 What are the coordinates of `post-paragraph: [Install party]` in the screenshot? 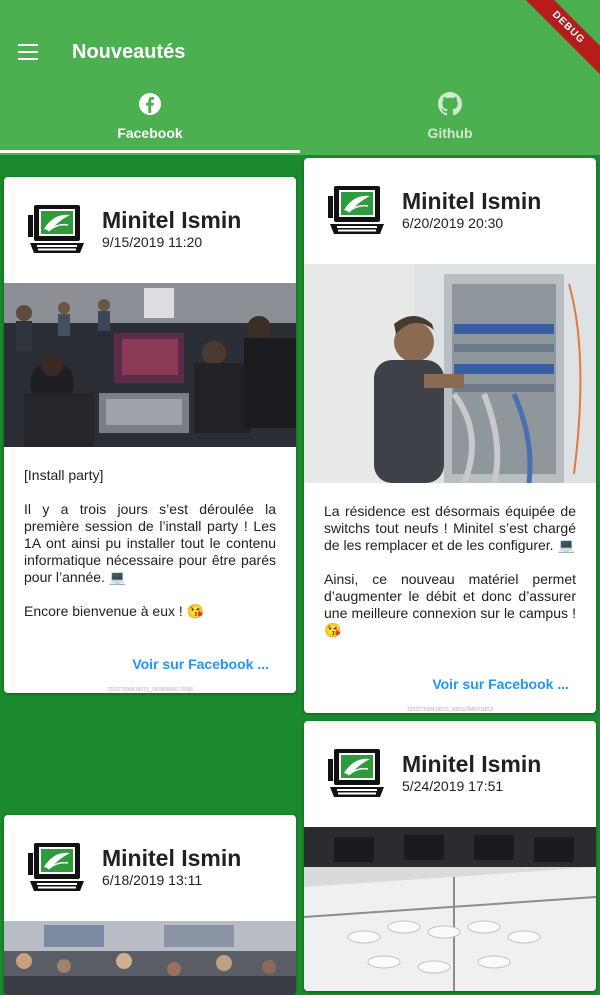 It's located at (64, 475).